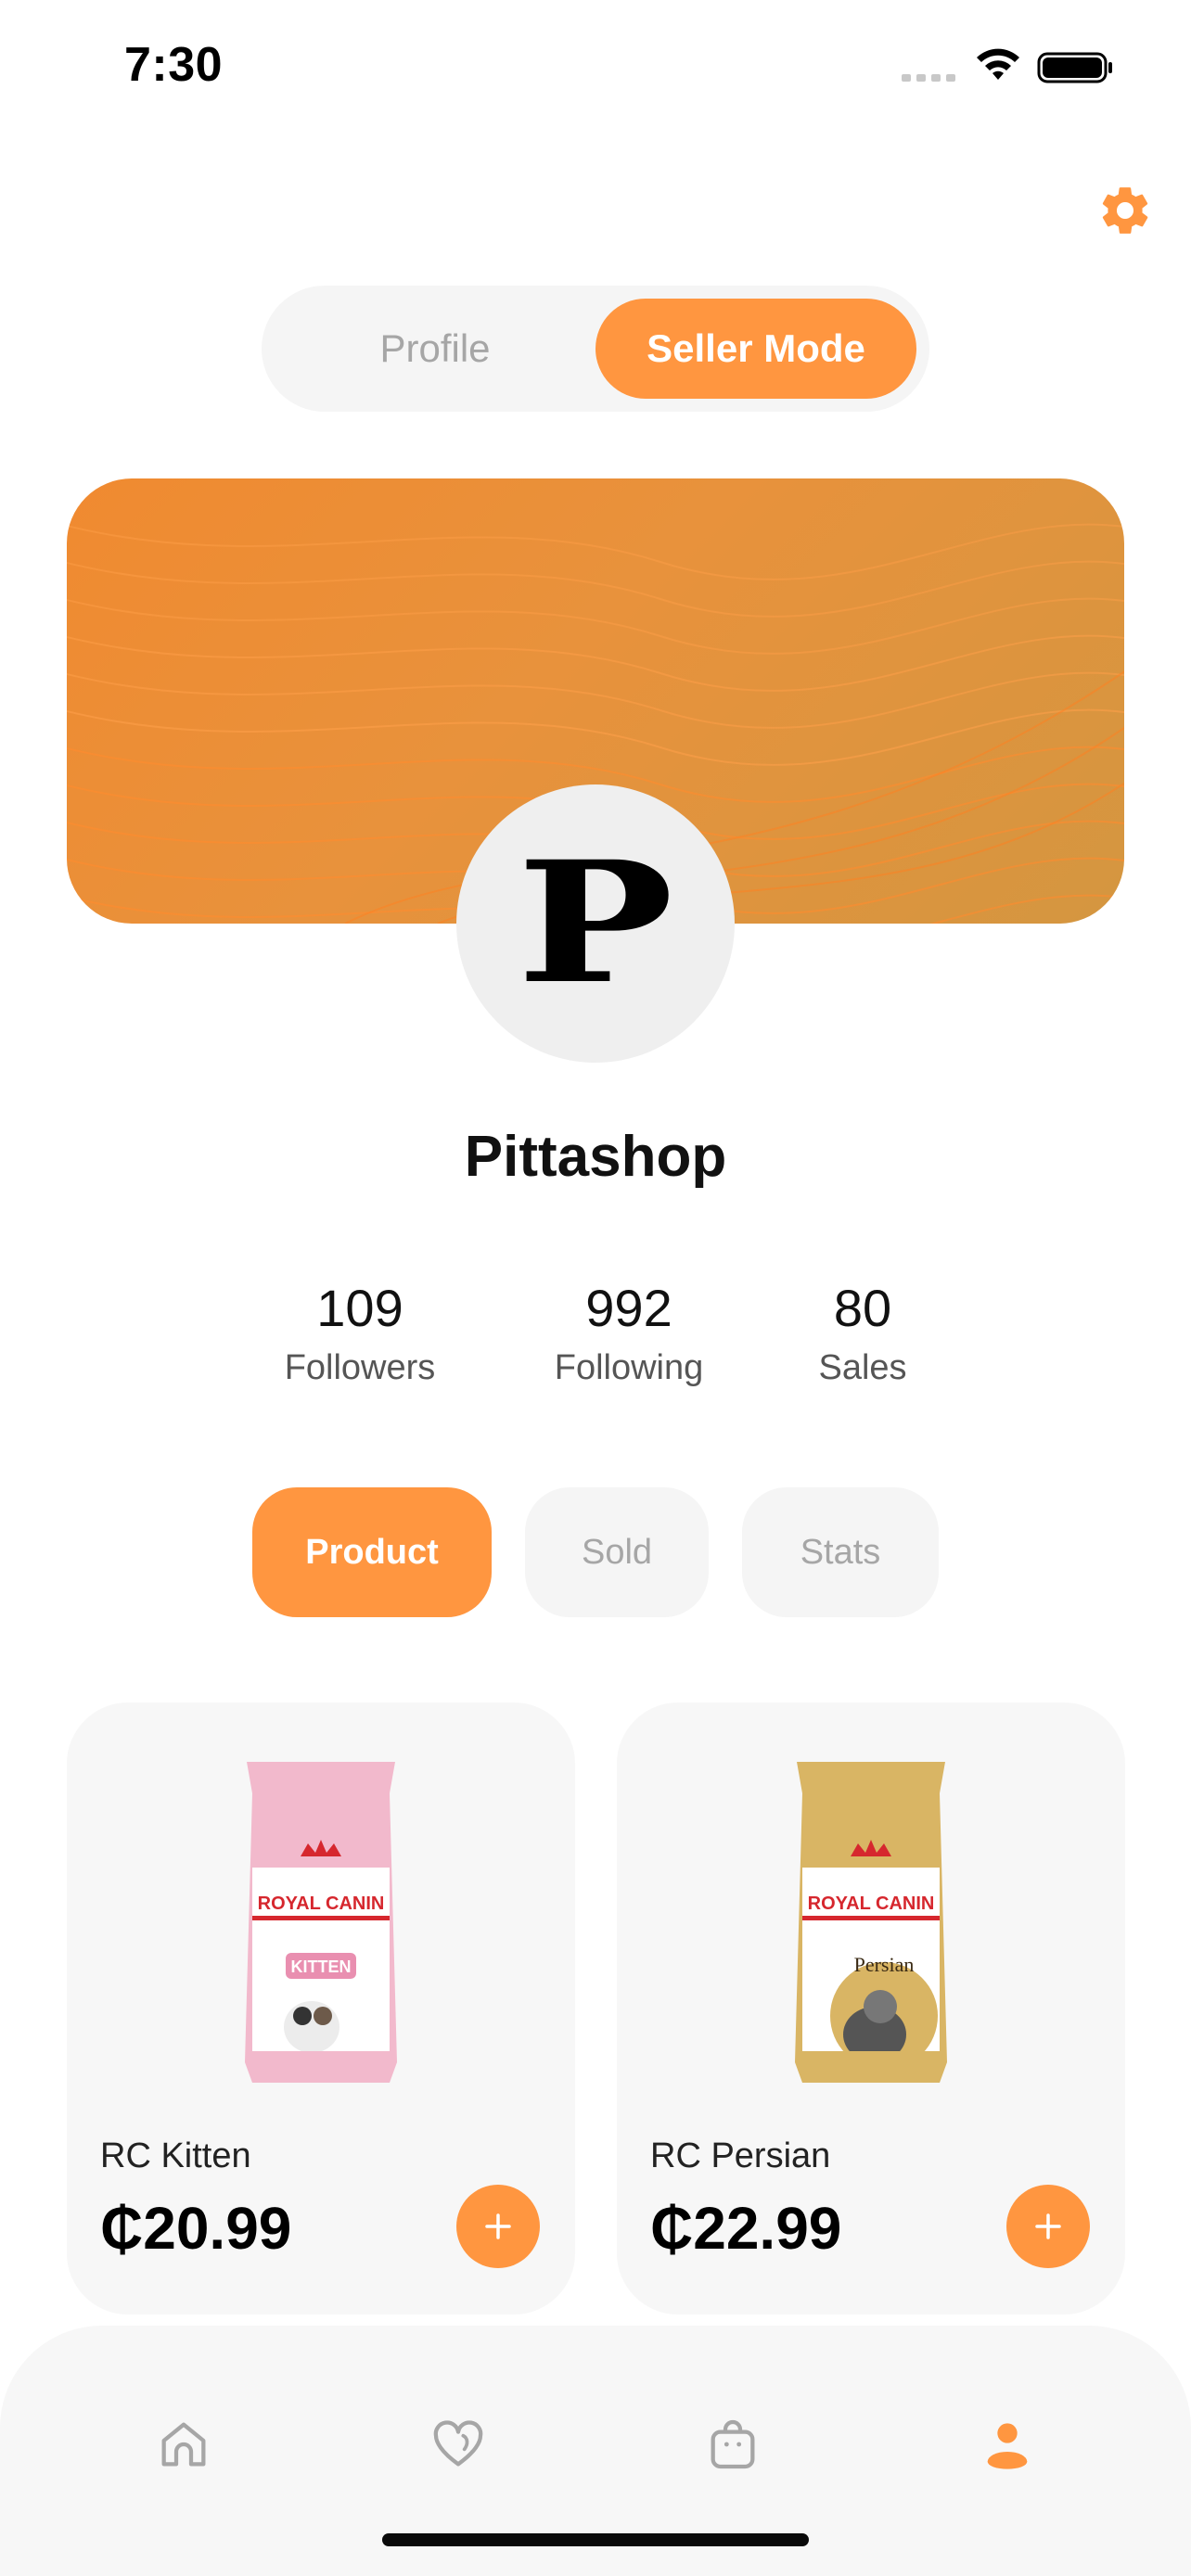 This screenshot has height=2576, width=1191. I want to click on nav-profile, so click(1007, 2444).